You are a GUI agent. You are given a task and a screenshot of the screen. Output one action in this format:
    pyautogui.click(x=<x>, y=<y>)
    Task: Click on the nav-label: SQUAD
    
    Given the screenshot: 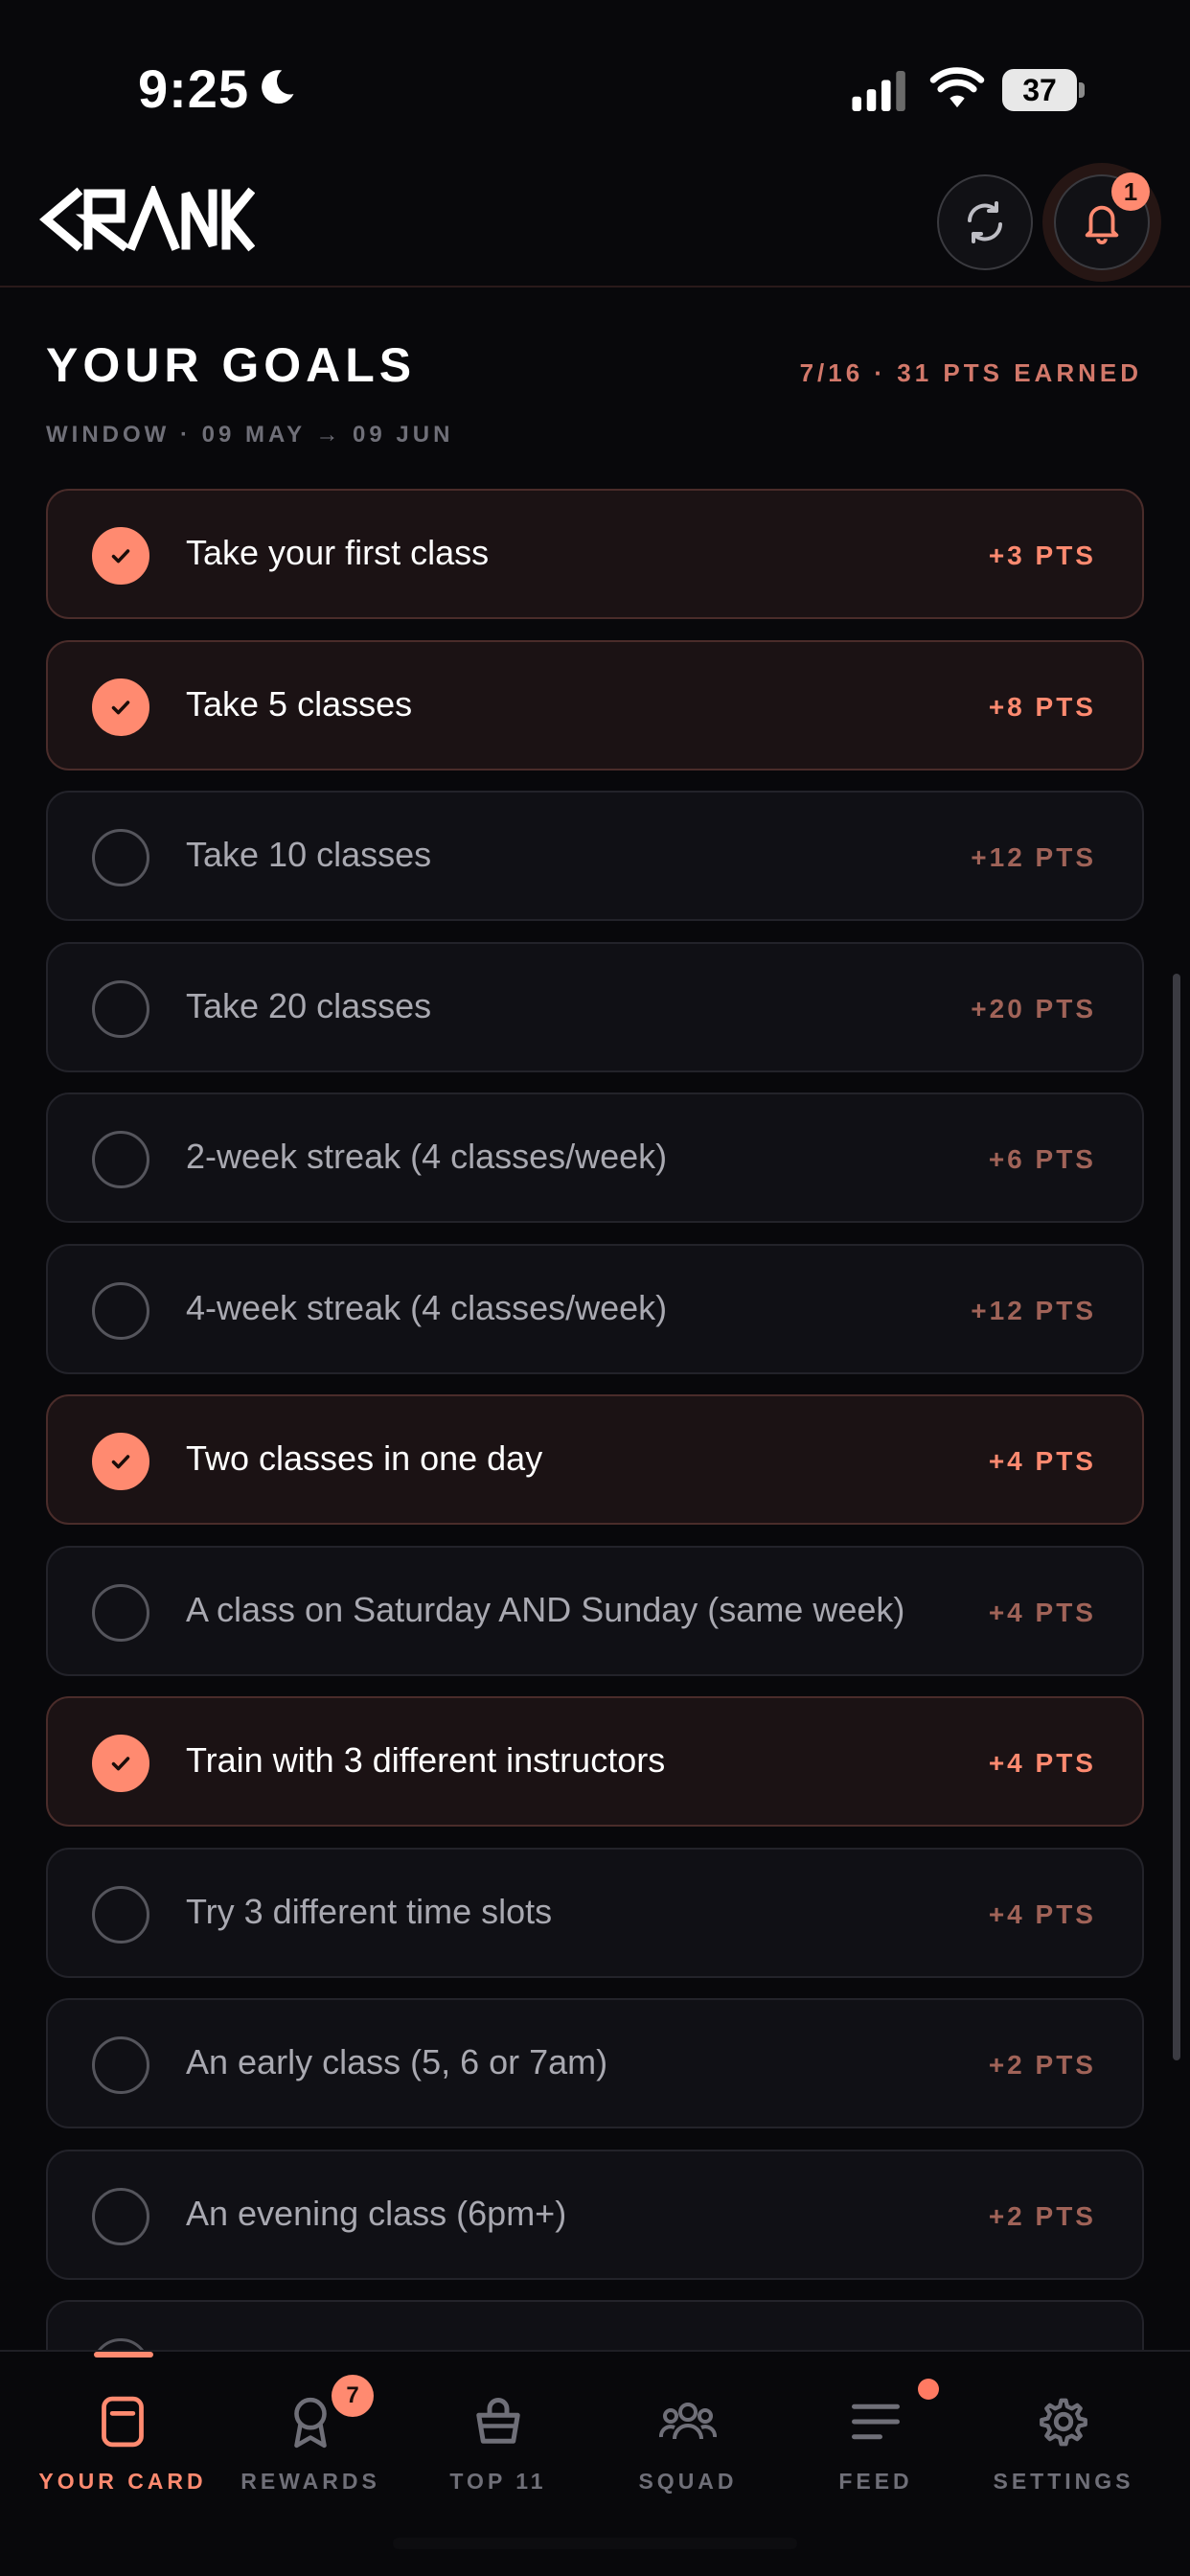 What is the action you would take?
    pyautogui.click(x=688, y=2481)
    